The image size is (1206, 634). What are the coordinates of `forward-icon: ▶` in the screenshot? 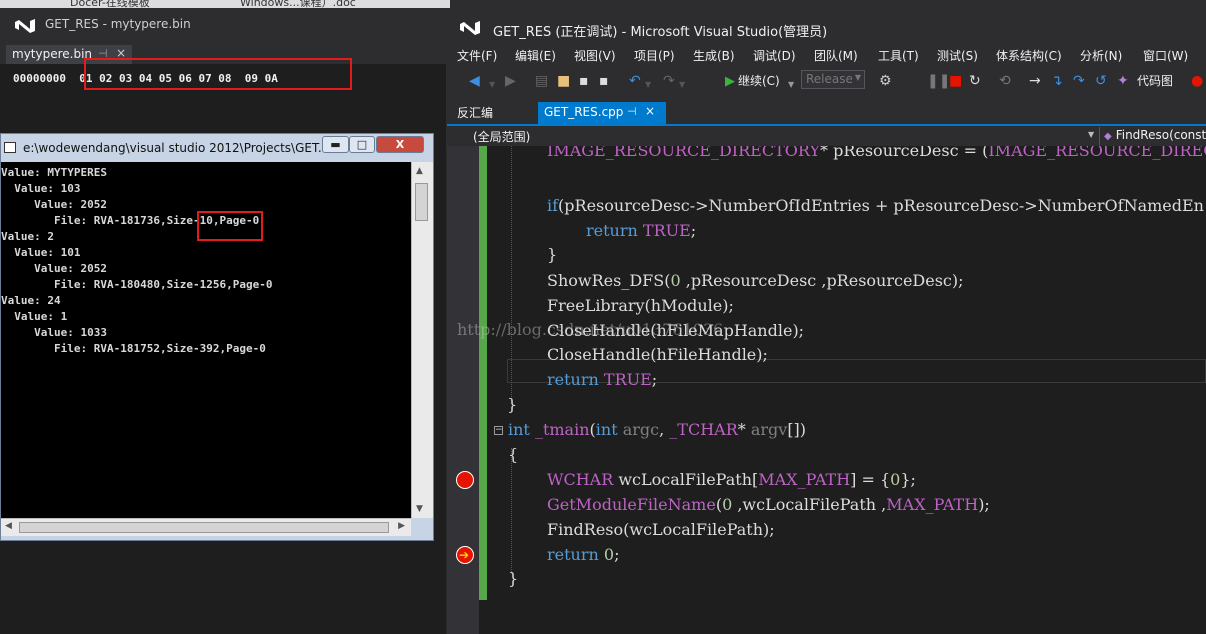 It's located at (510, 81).